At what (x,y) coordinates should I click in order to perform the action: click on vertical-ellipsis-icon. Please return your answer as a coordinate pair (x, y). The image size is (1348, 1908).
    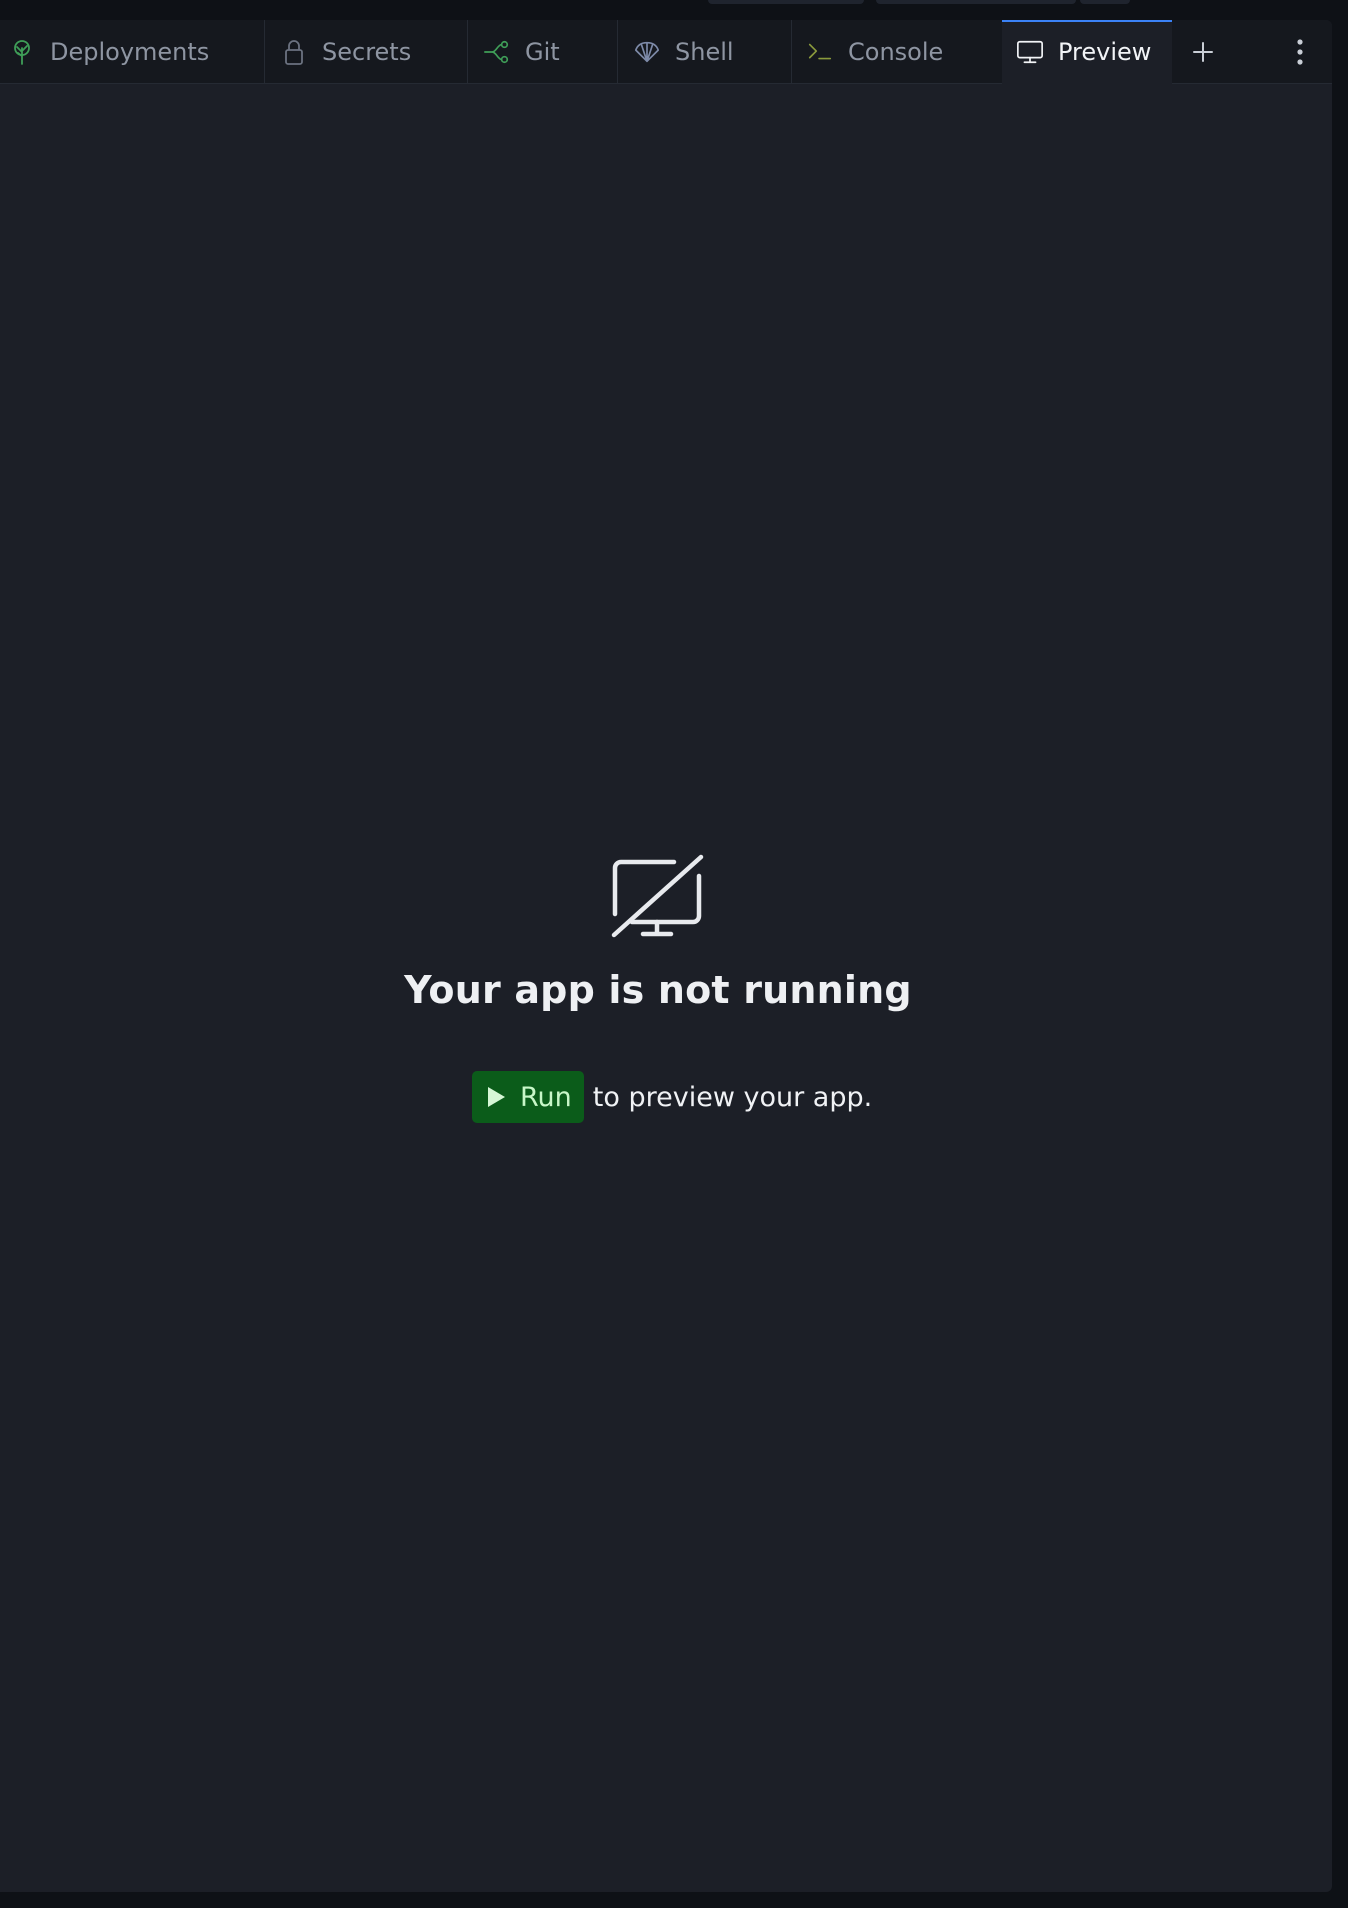
    Looking at the image, I should click on (1300, 52).